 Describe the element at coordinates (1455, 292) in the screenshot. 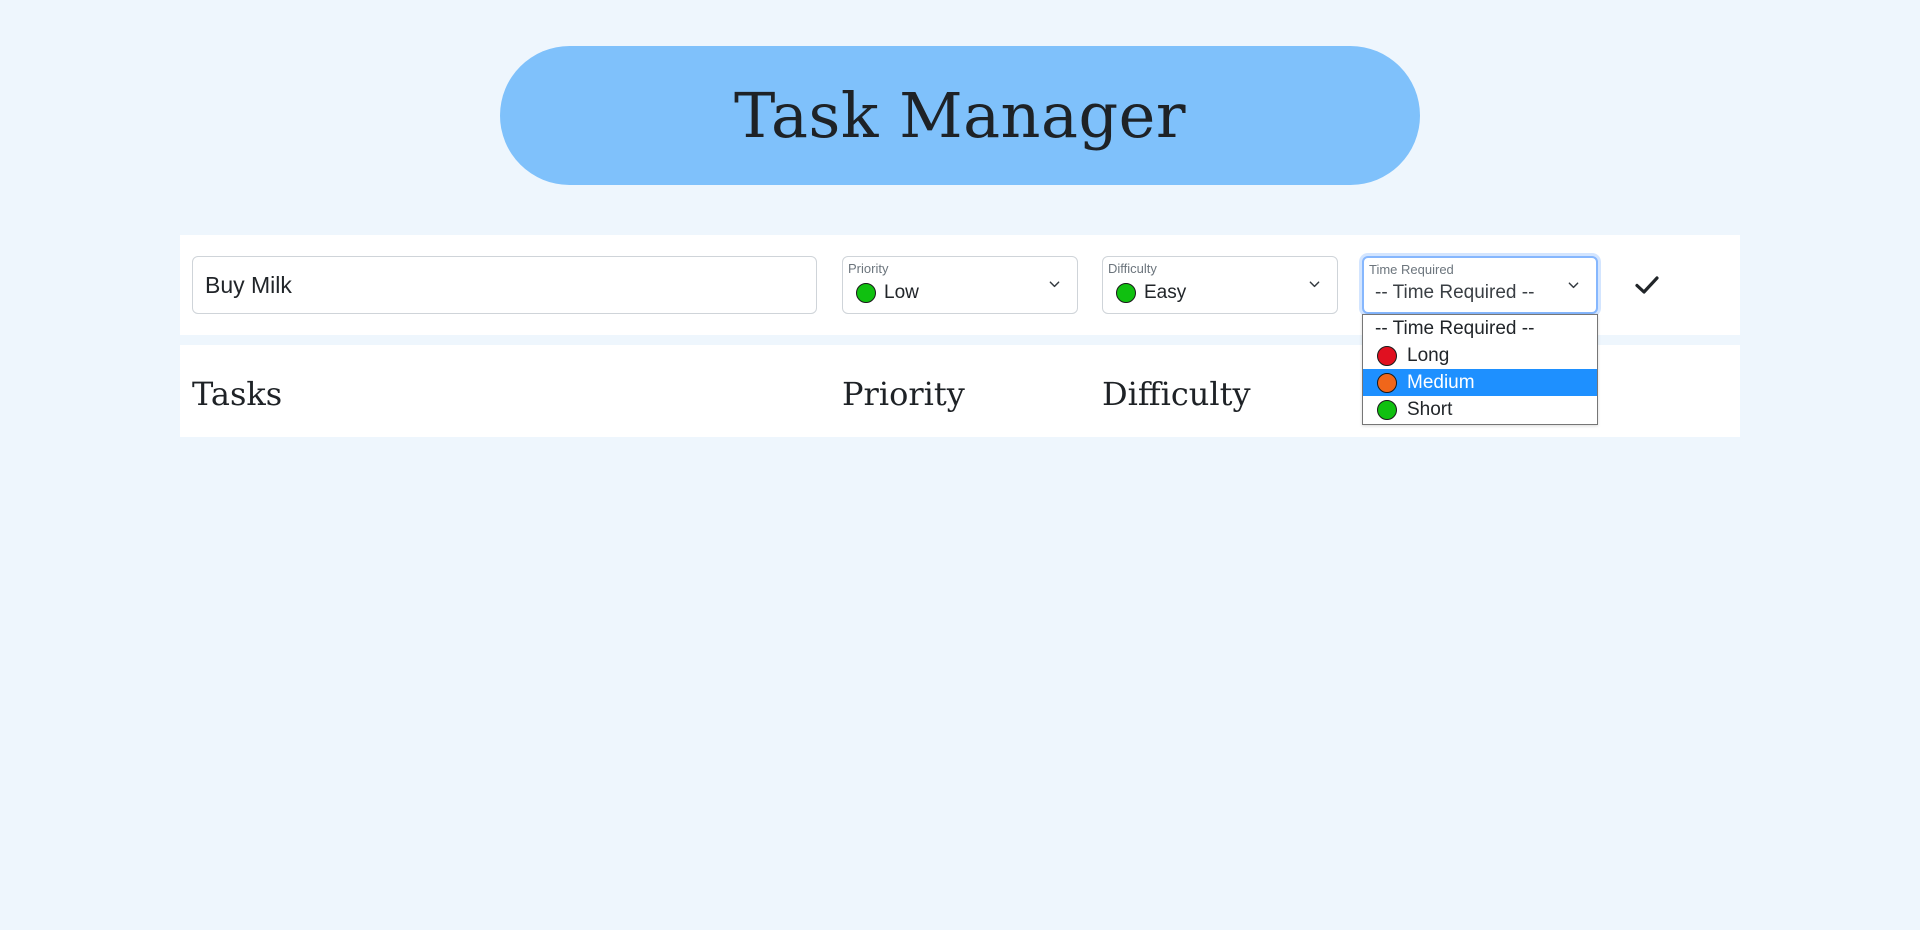

I see `time-required-selected-value: -- Time Required --` at that location.